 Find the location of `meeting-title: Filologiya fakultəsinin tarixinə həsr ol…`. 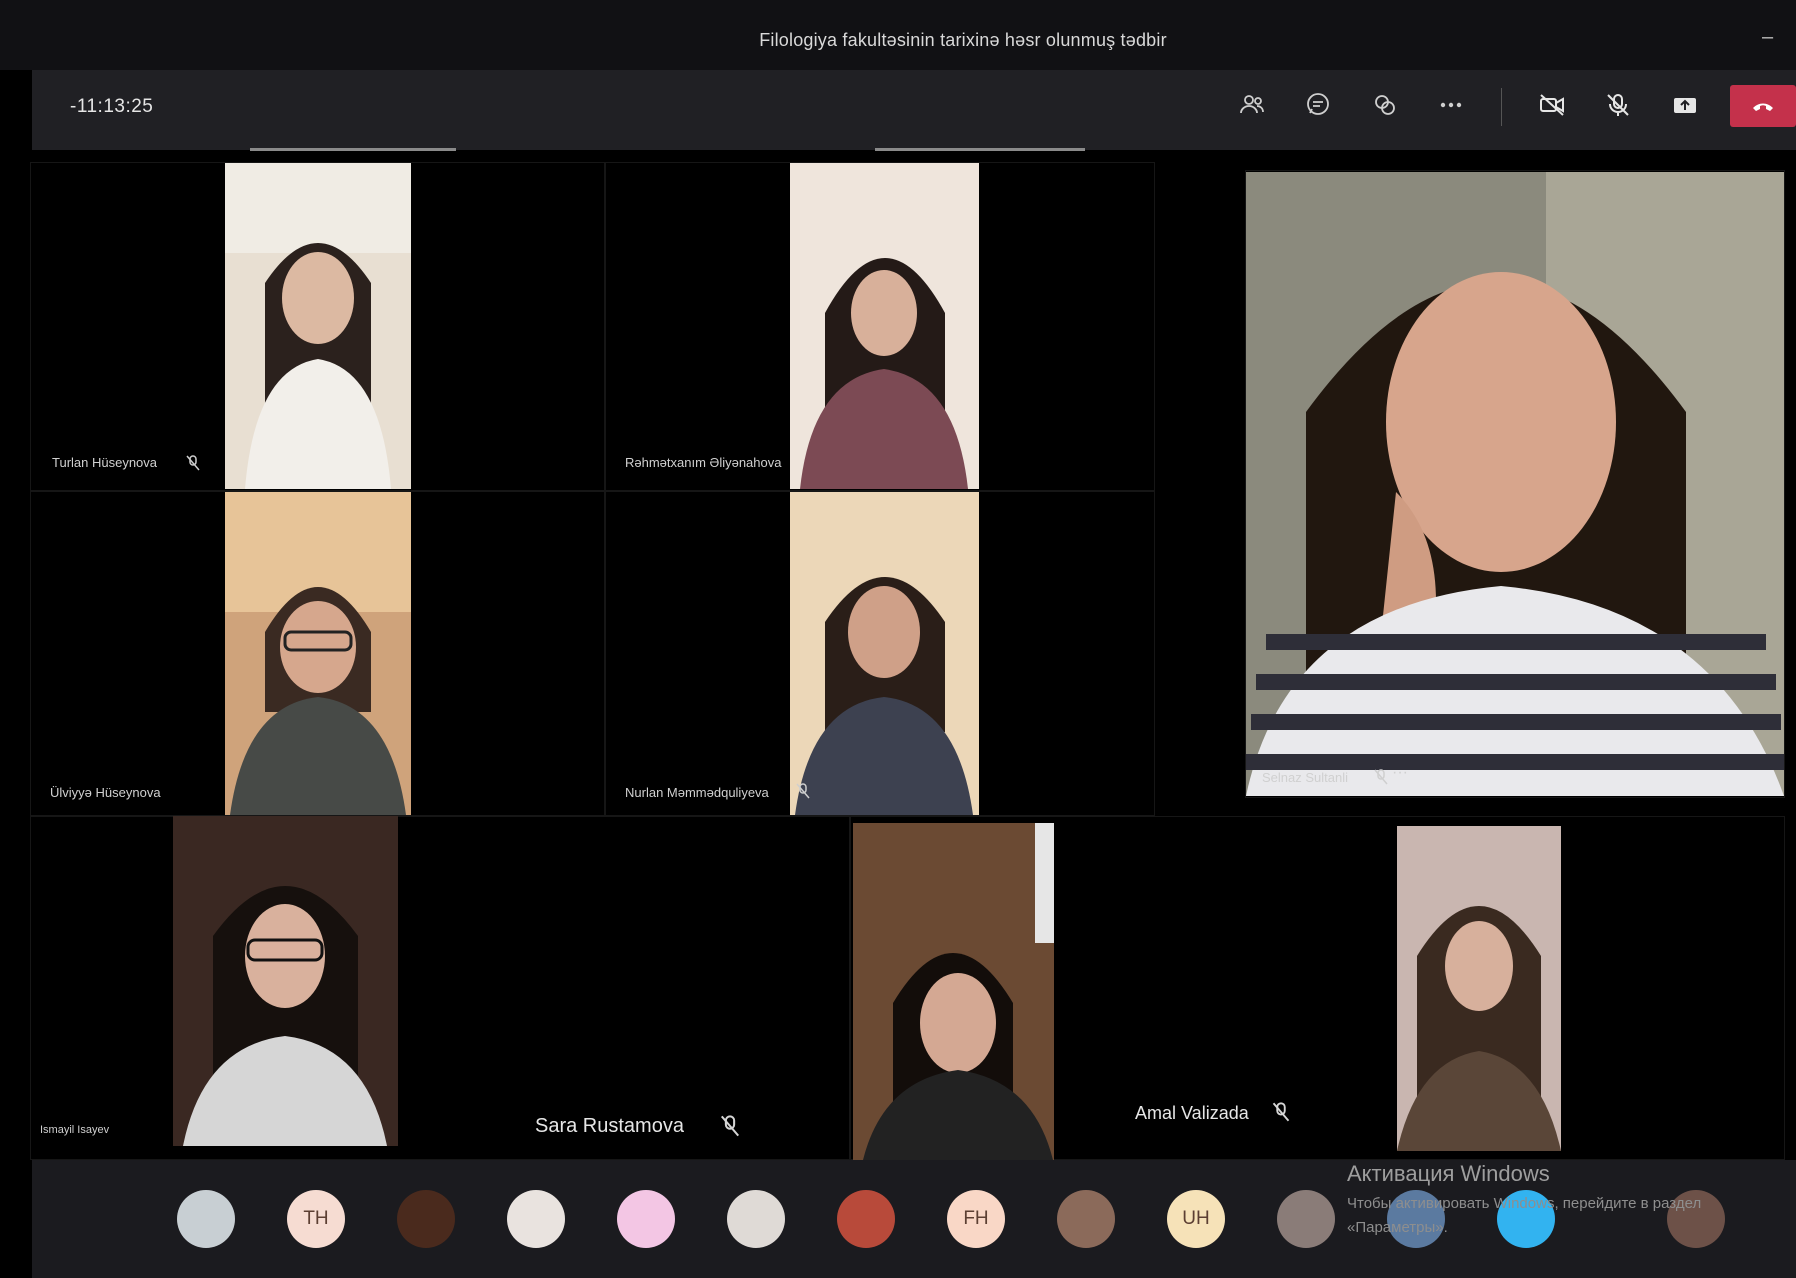

meeting-title: Filologiya fakultəsinin tarixinə həsr ol… is located at coordinates (963, 40).